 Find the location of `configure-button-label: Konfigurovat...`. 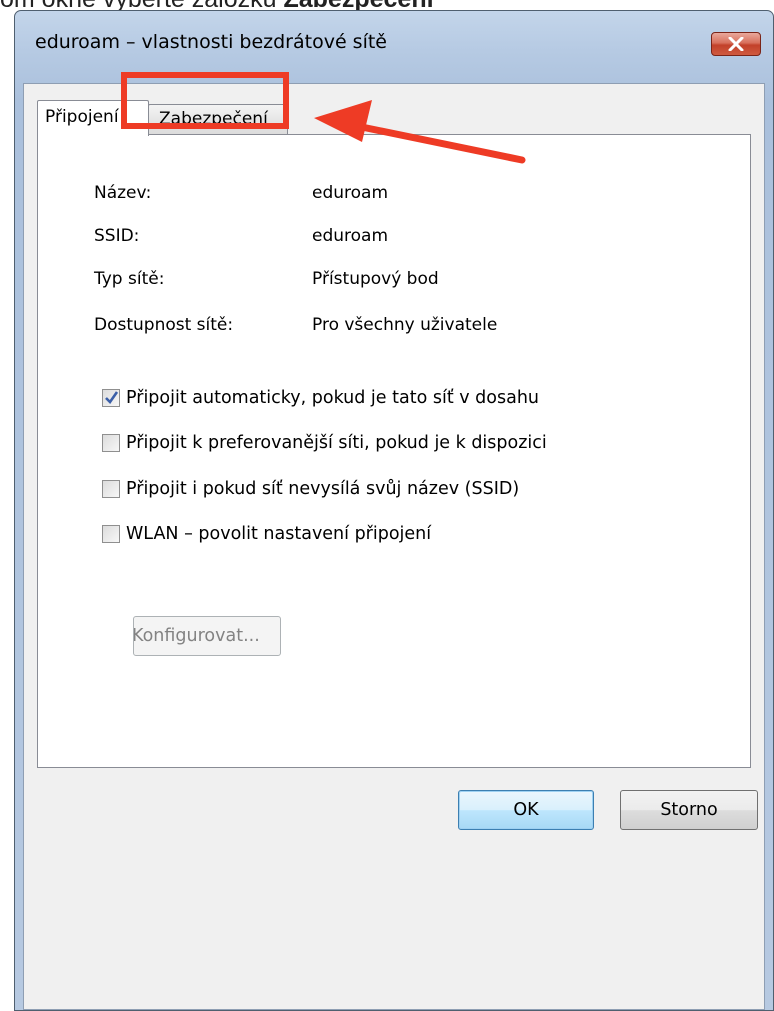

configure-button-label: Konfigurovat... is located at coordinates (196, 636).